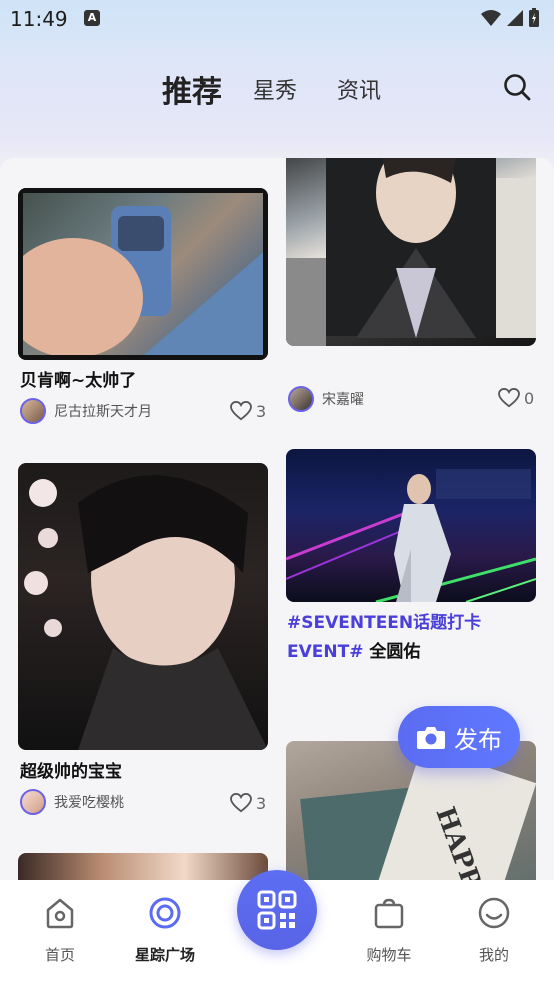 The image size is (554, 985). Describe the element at coordinates (359, 89) in the screenshot. I see `tab-news: 资讯` at that location.